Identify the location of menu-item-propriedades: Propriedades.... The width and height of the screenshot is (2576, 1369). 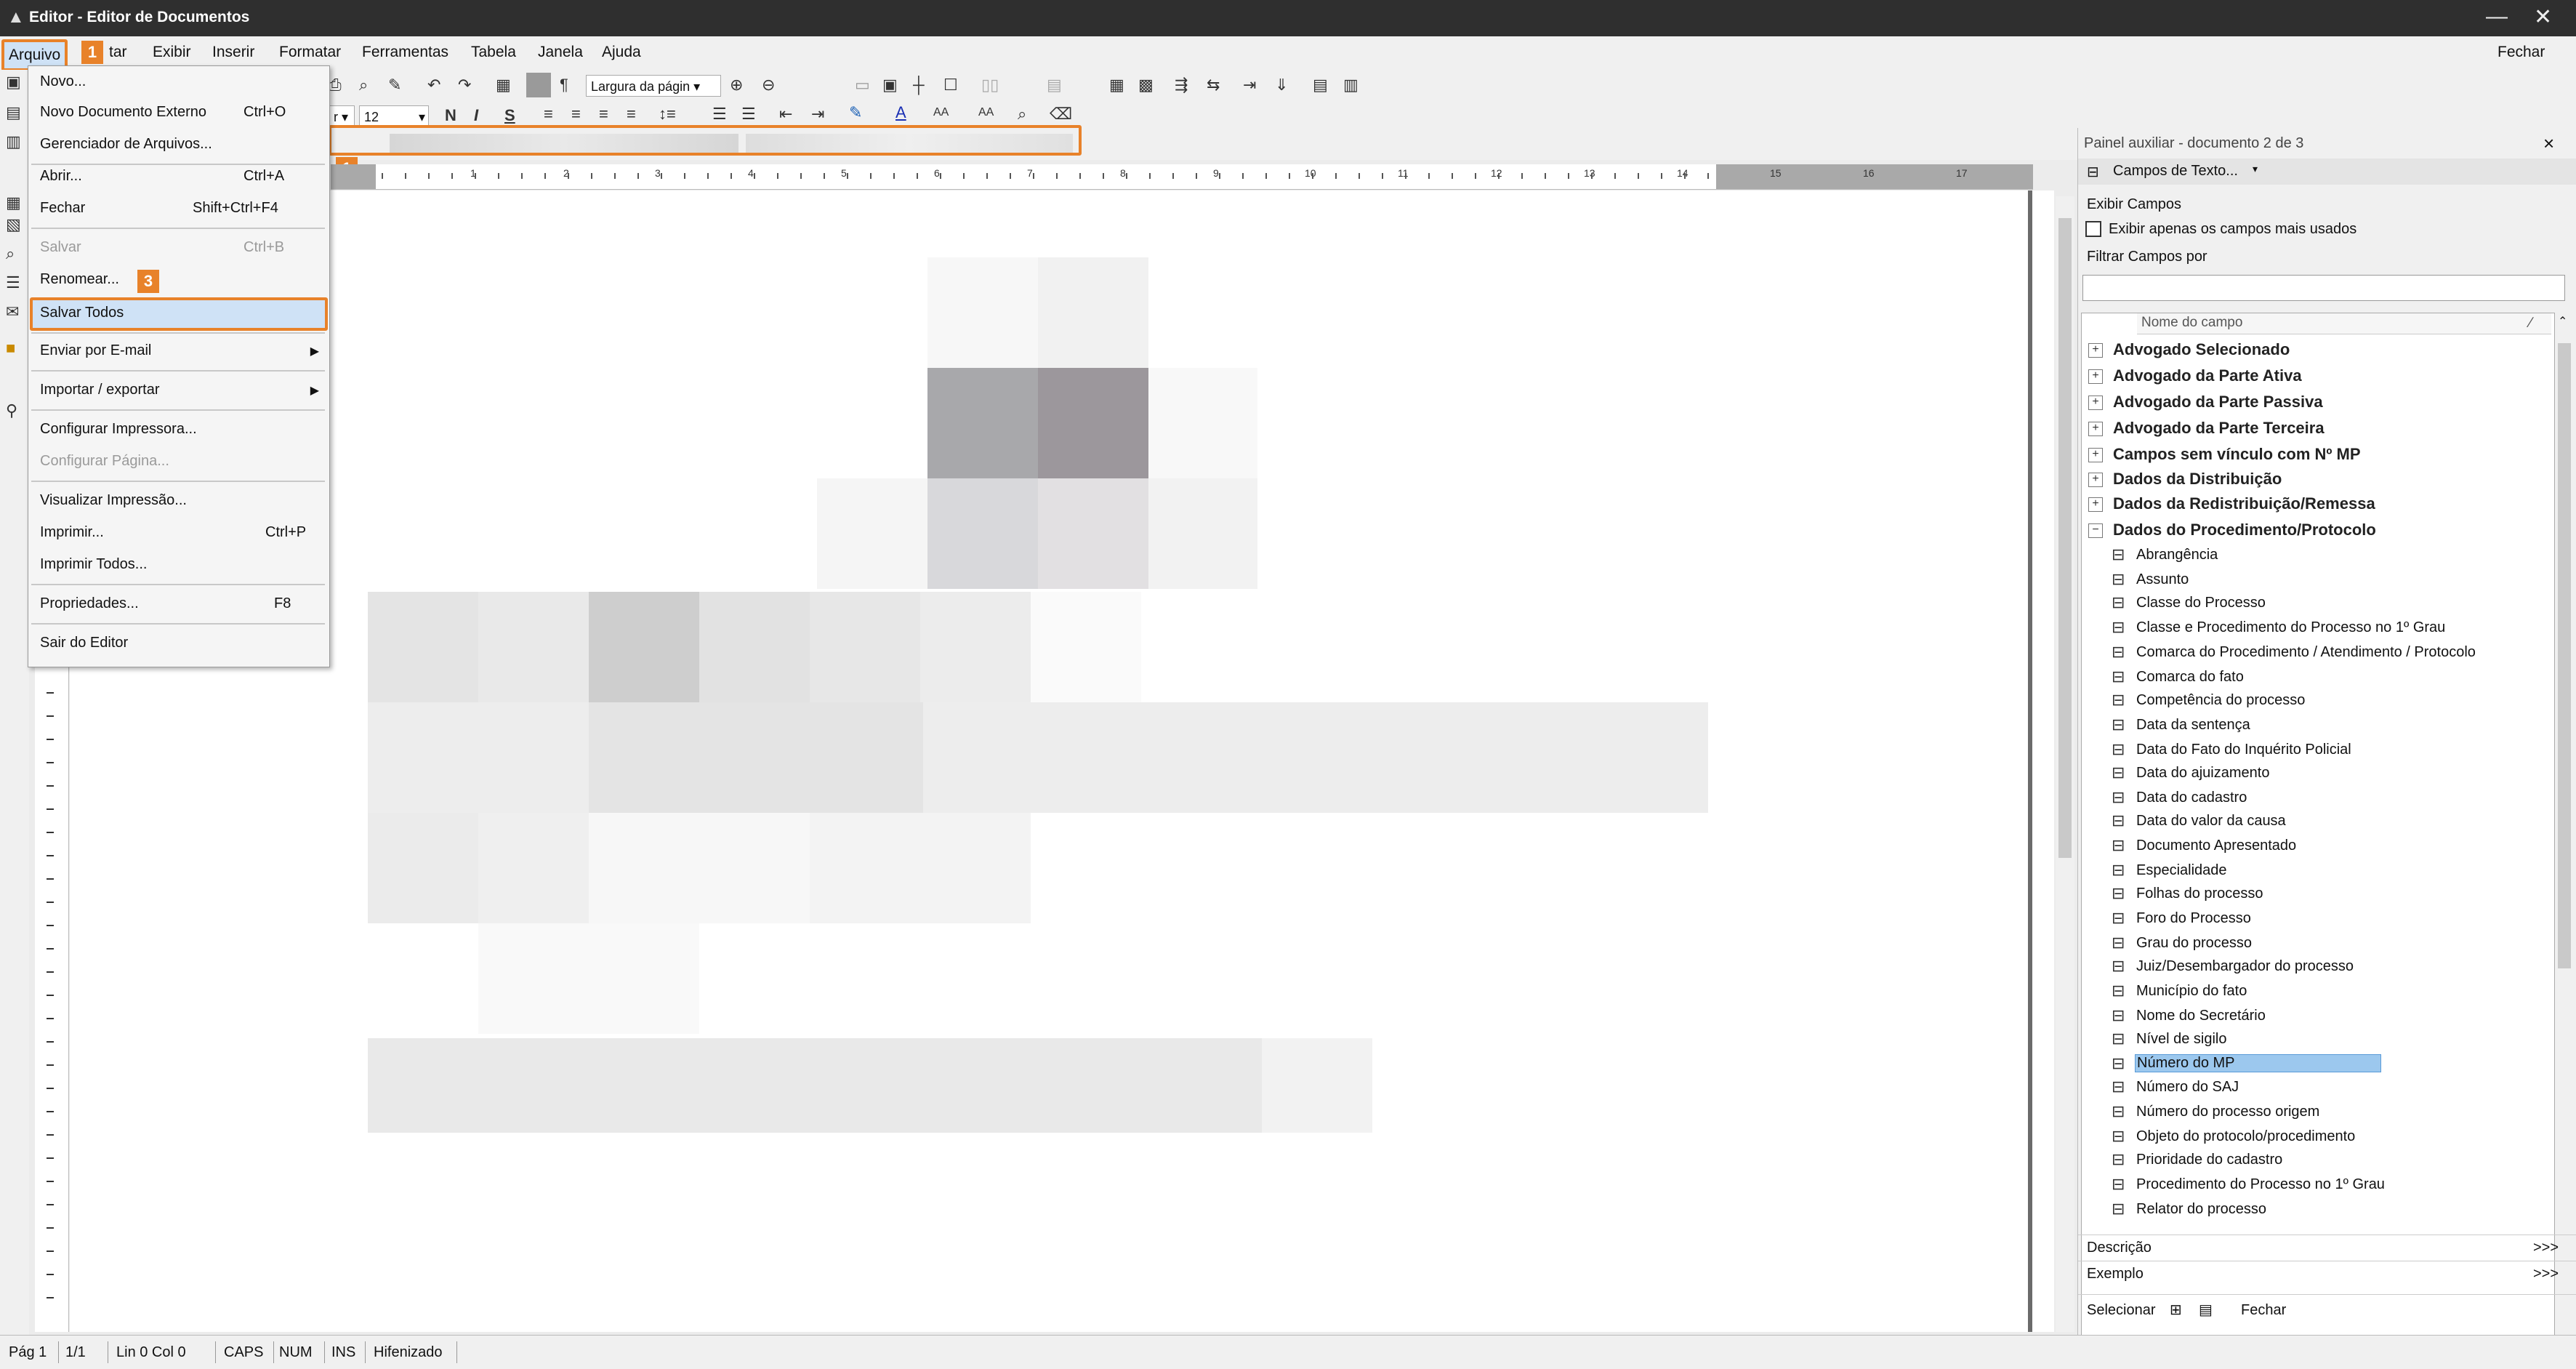
(89, 603).